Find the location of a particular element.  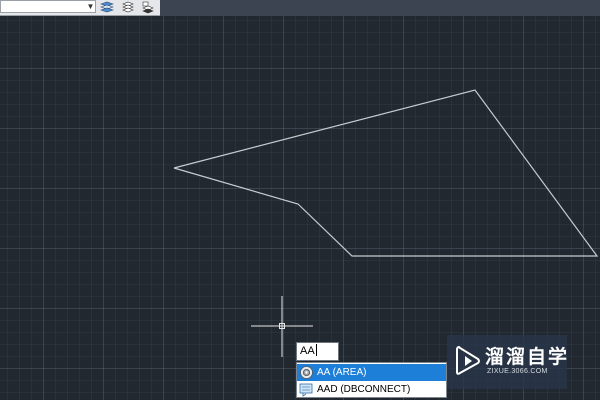

watermark-logo: 溜溜自学 ZIXUE.3066.COM is located at coordinates (507, 362).